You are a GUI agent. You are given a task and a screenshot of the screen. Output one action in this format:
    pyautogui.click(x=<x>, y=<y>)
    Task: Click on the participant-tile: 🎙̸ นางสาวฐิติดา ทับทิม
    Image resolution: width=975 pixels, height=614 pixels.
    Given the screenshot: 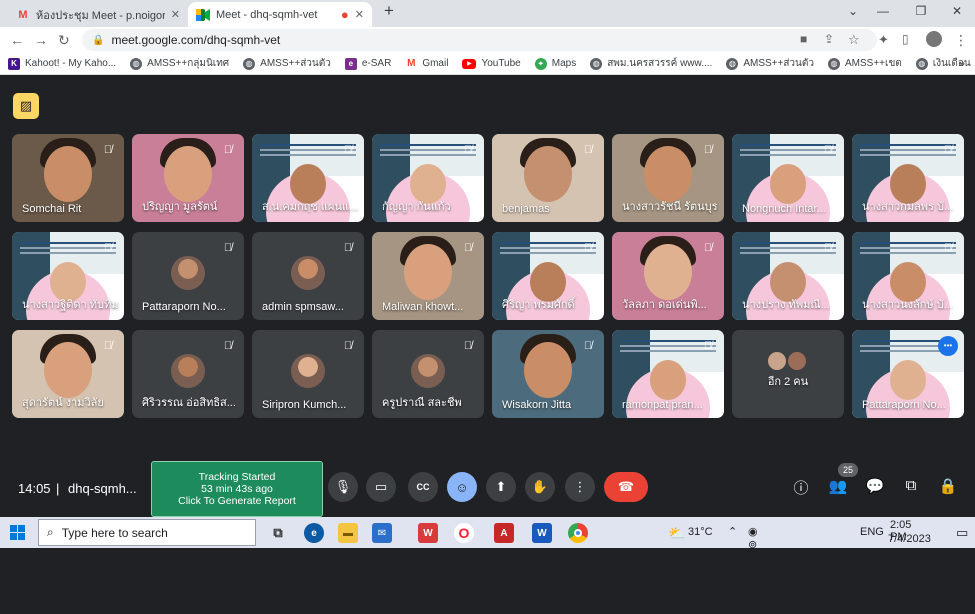 What is the action you would take?
    pyautogui.click(x=68, y=276)
    